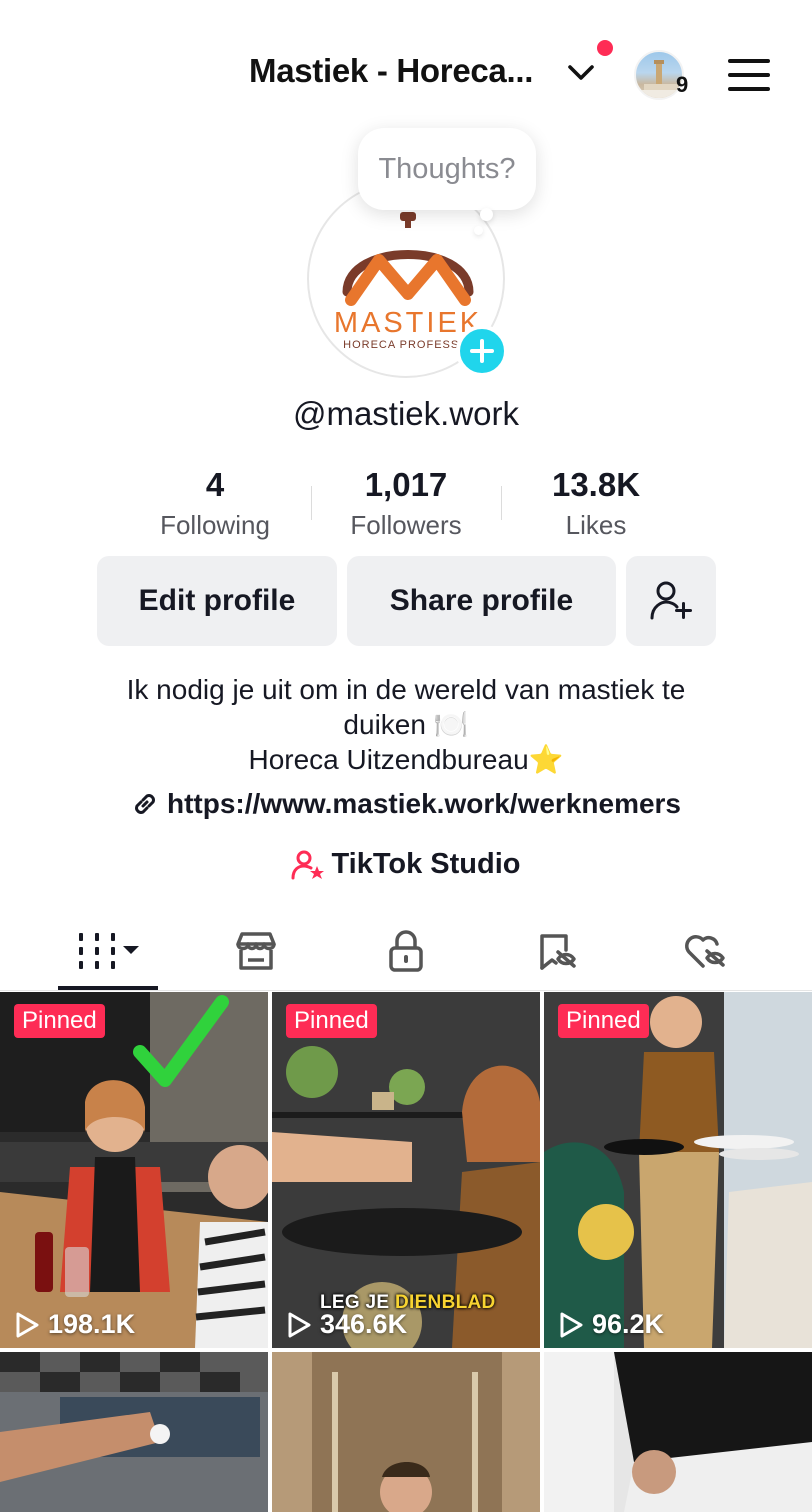 Image resolution: width=812 pixels, height=1512 pixels. Describe the element at coordinates (145, 804) in the screenshot. I see `link-icon` at that location.